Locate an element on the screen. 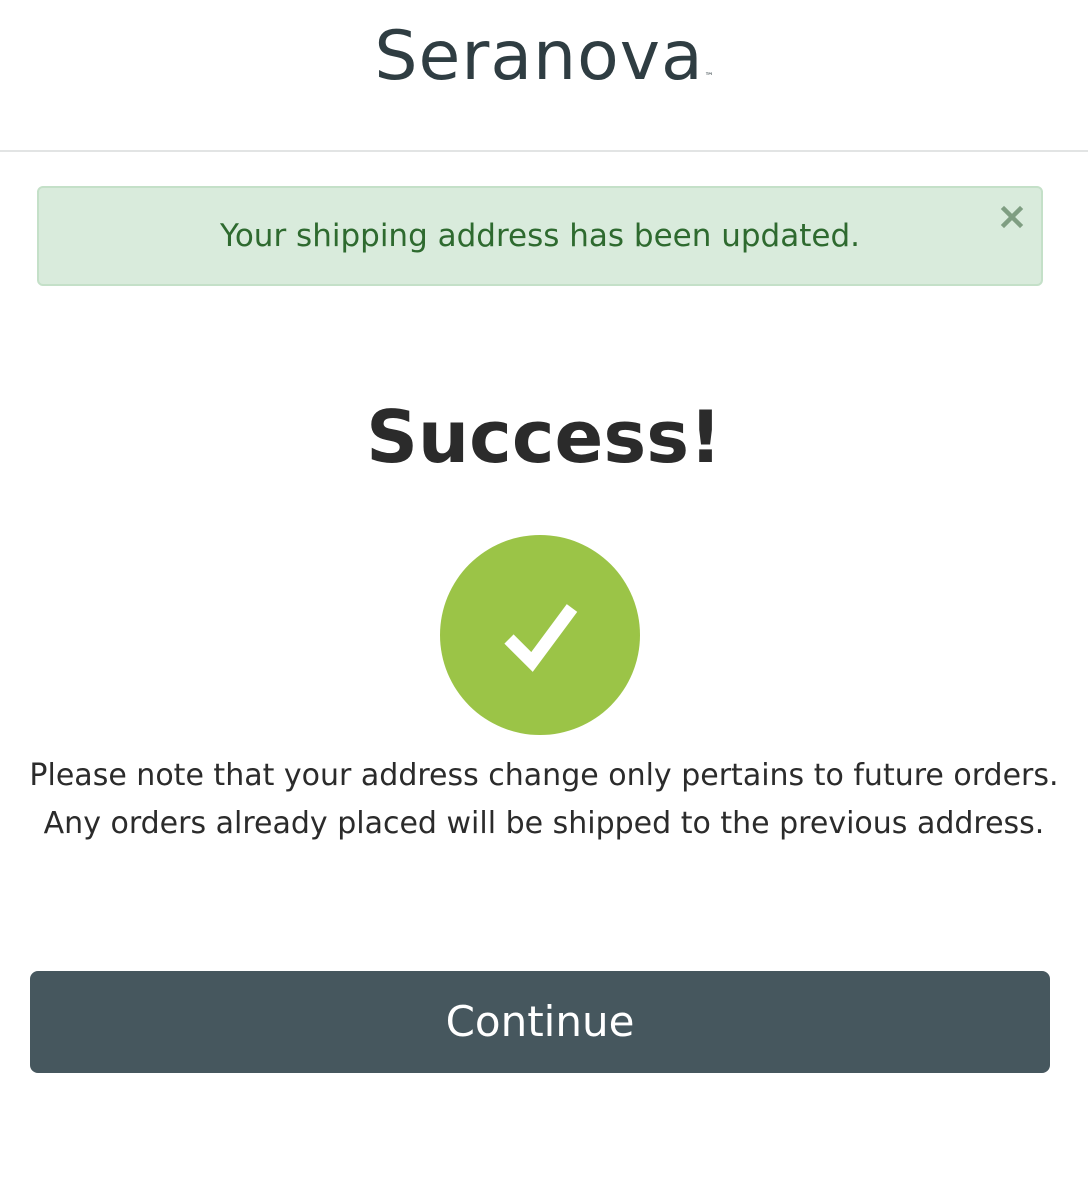  checkmark-icon is located at coordinates (540, 635).